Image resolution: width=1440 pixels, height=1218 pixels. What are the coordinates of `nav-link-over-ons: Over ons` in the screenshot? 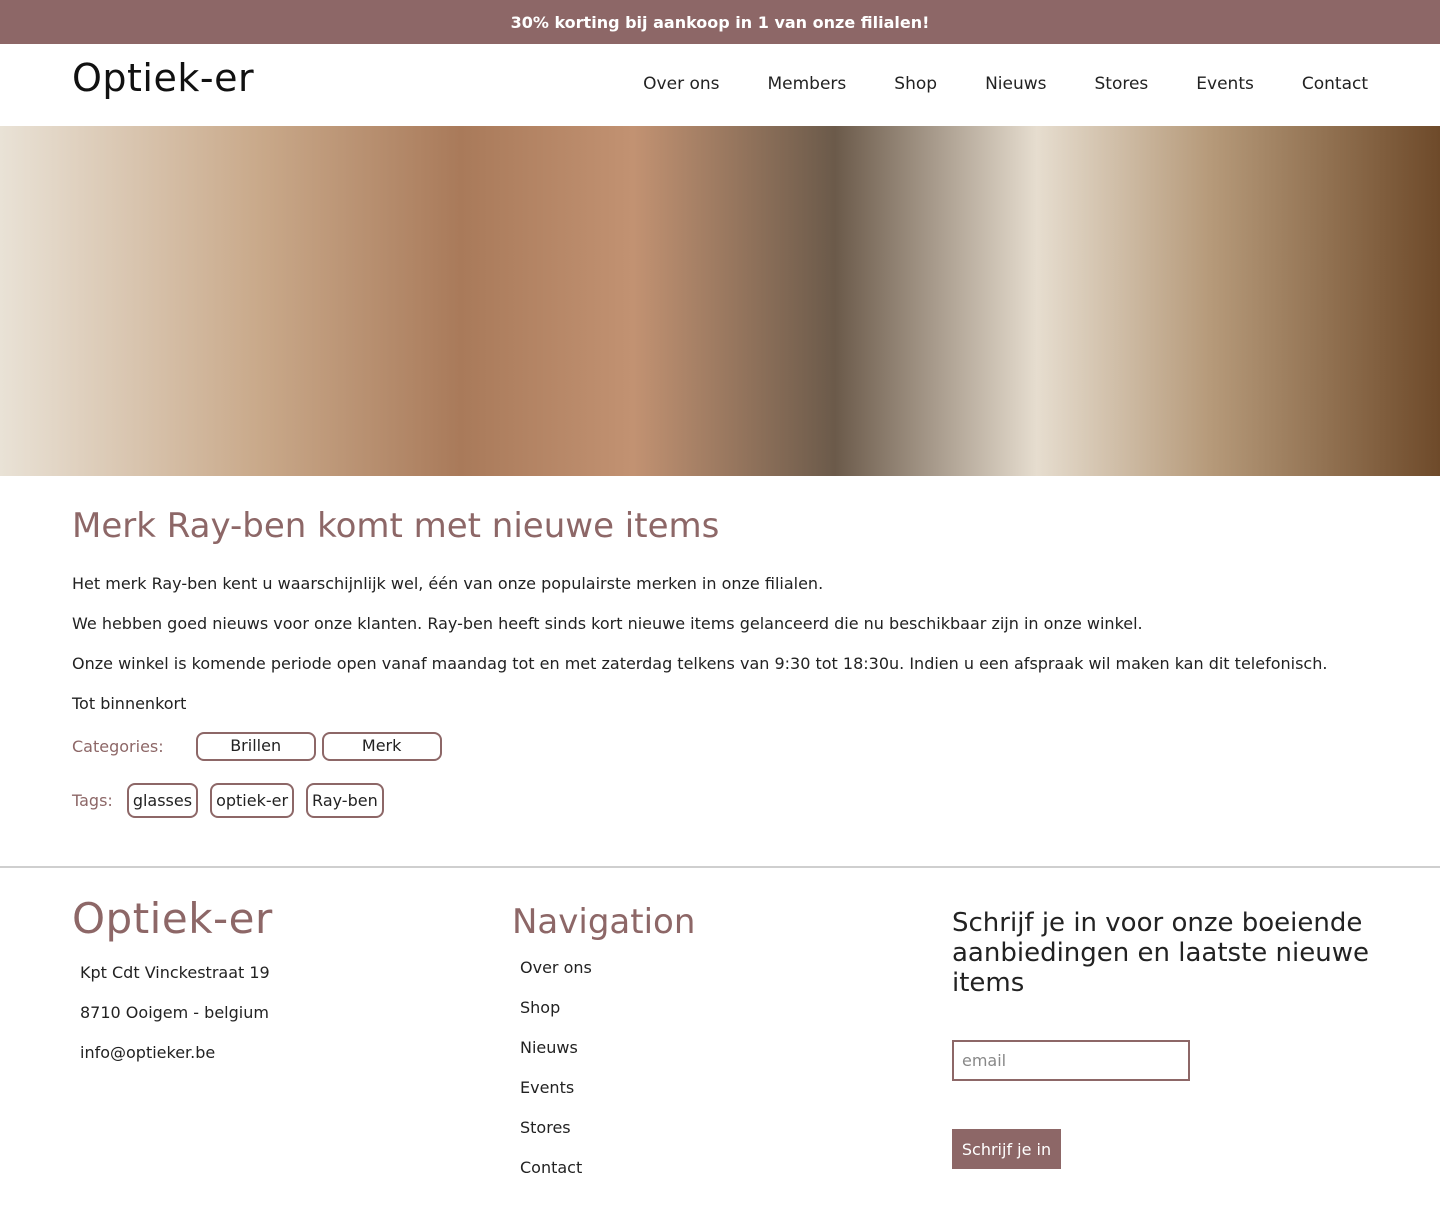 It's located at (681, 84).